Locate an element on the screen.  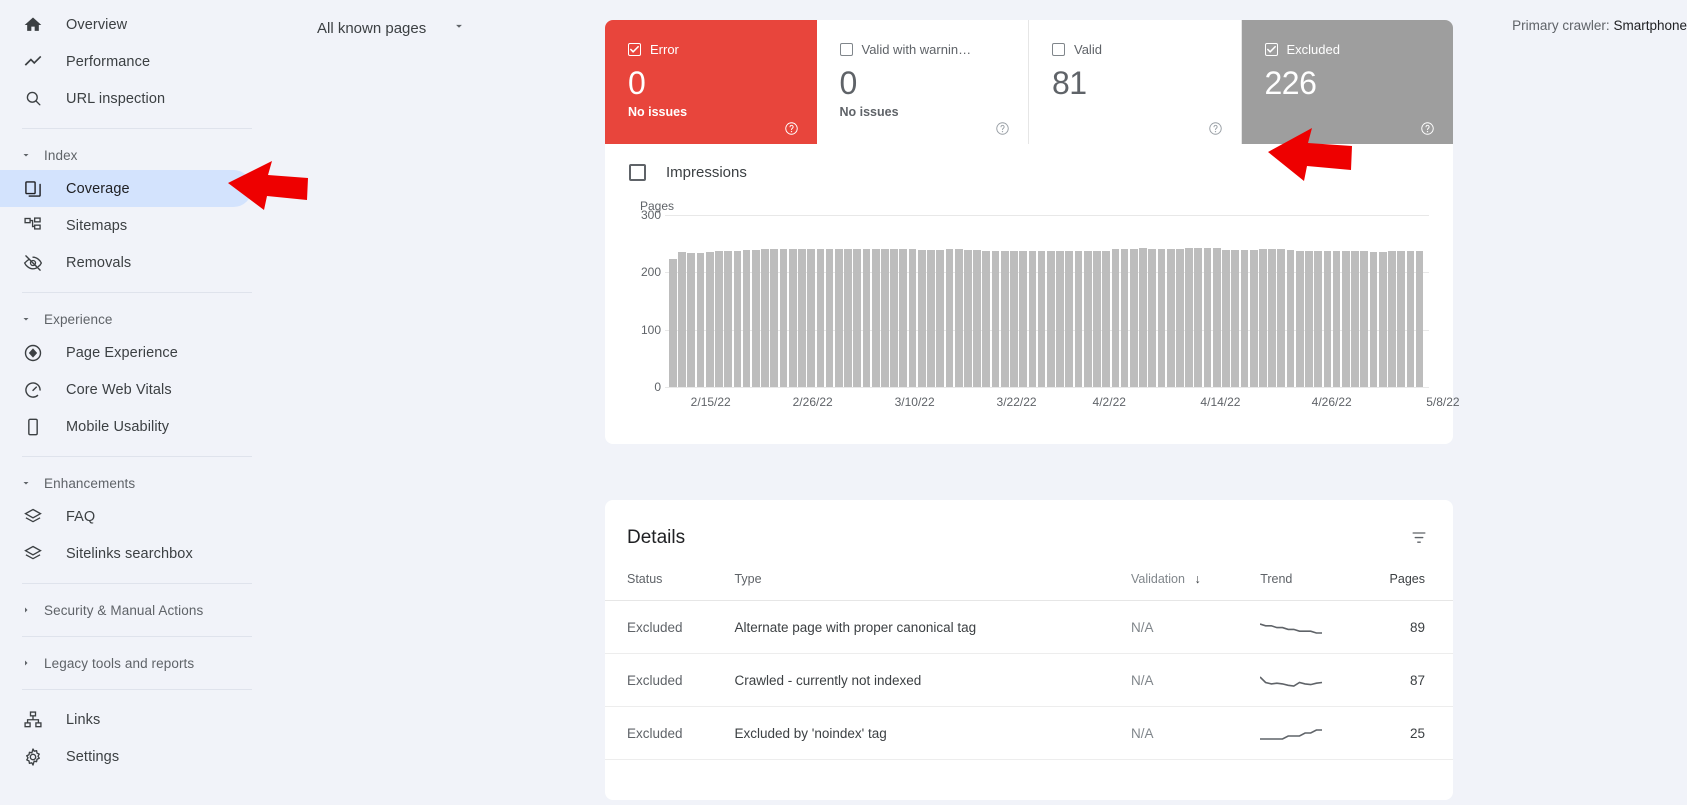
impressions-checkbox is located at coordinates (637, 172).